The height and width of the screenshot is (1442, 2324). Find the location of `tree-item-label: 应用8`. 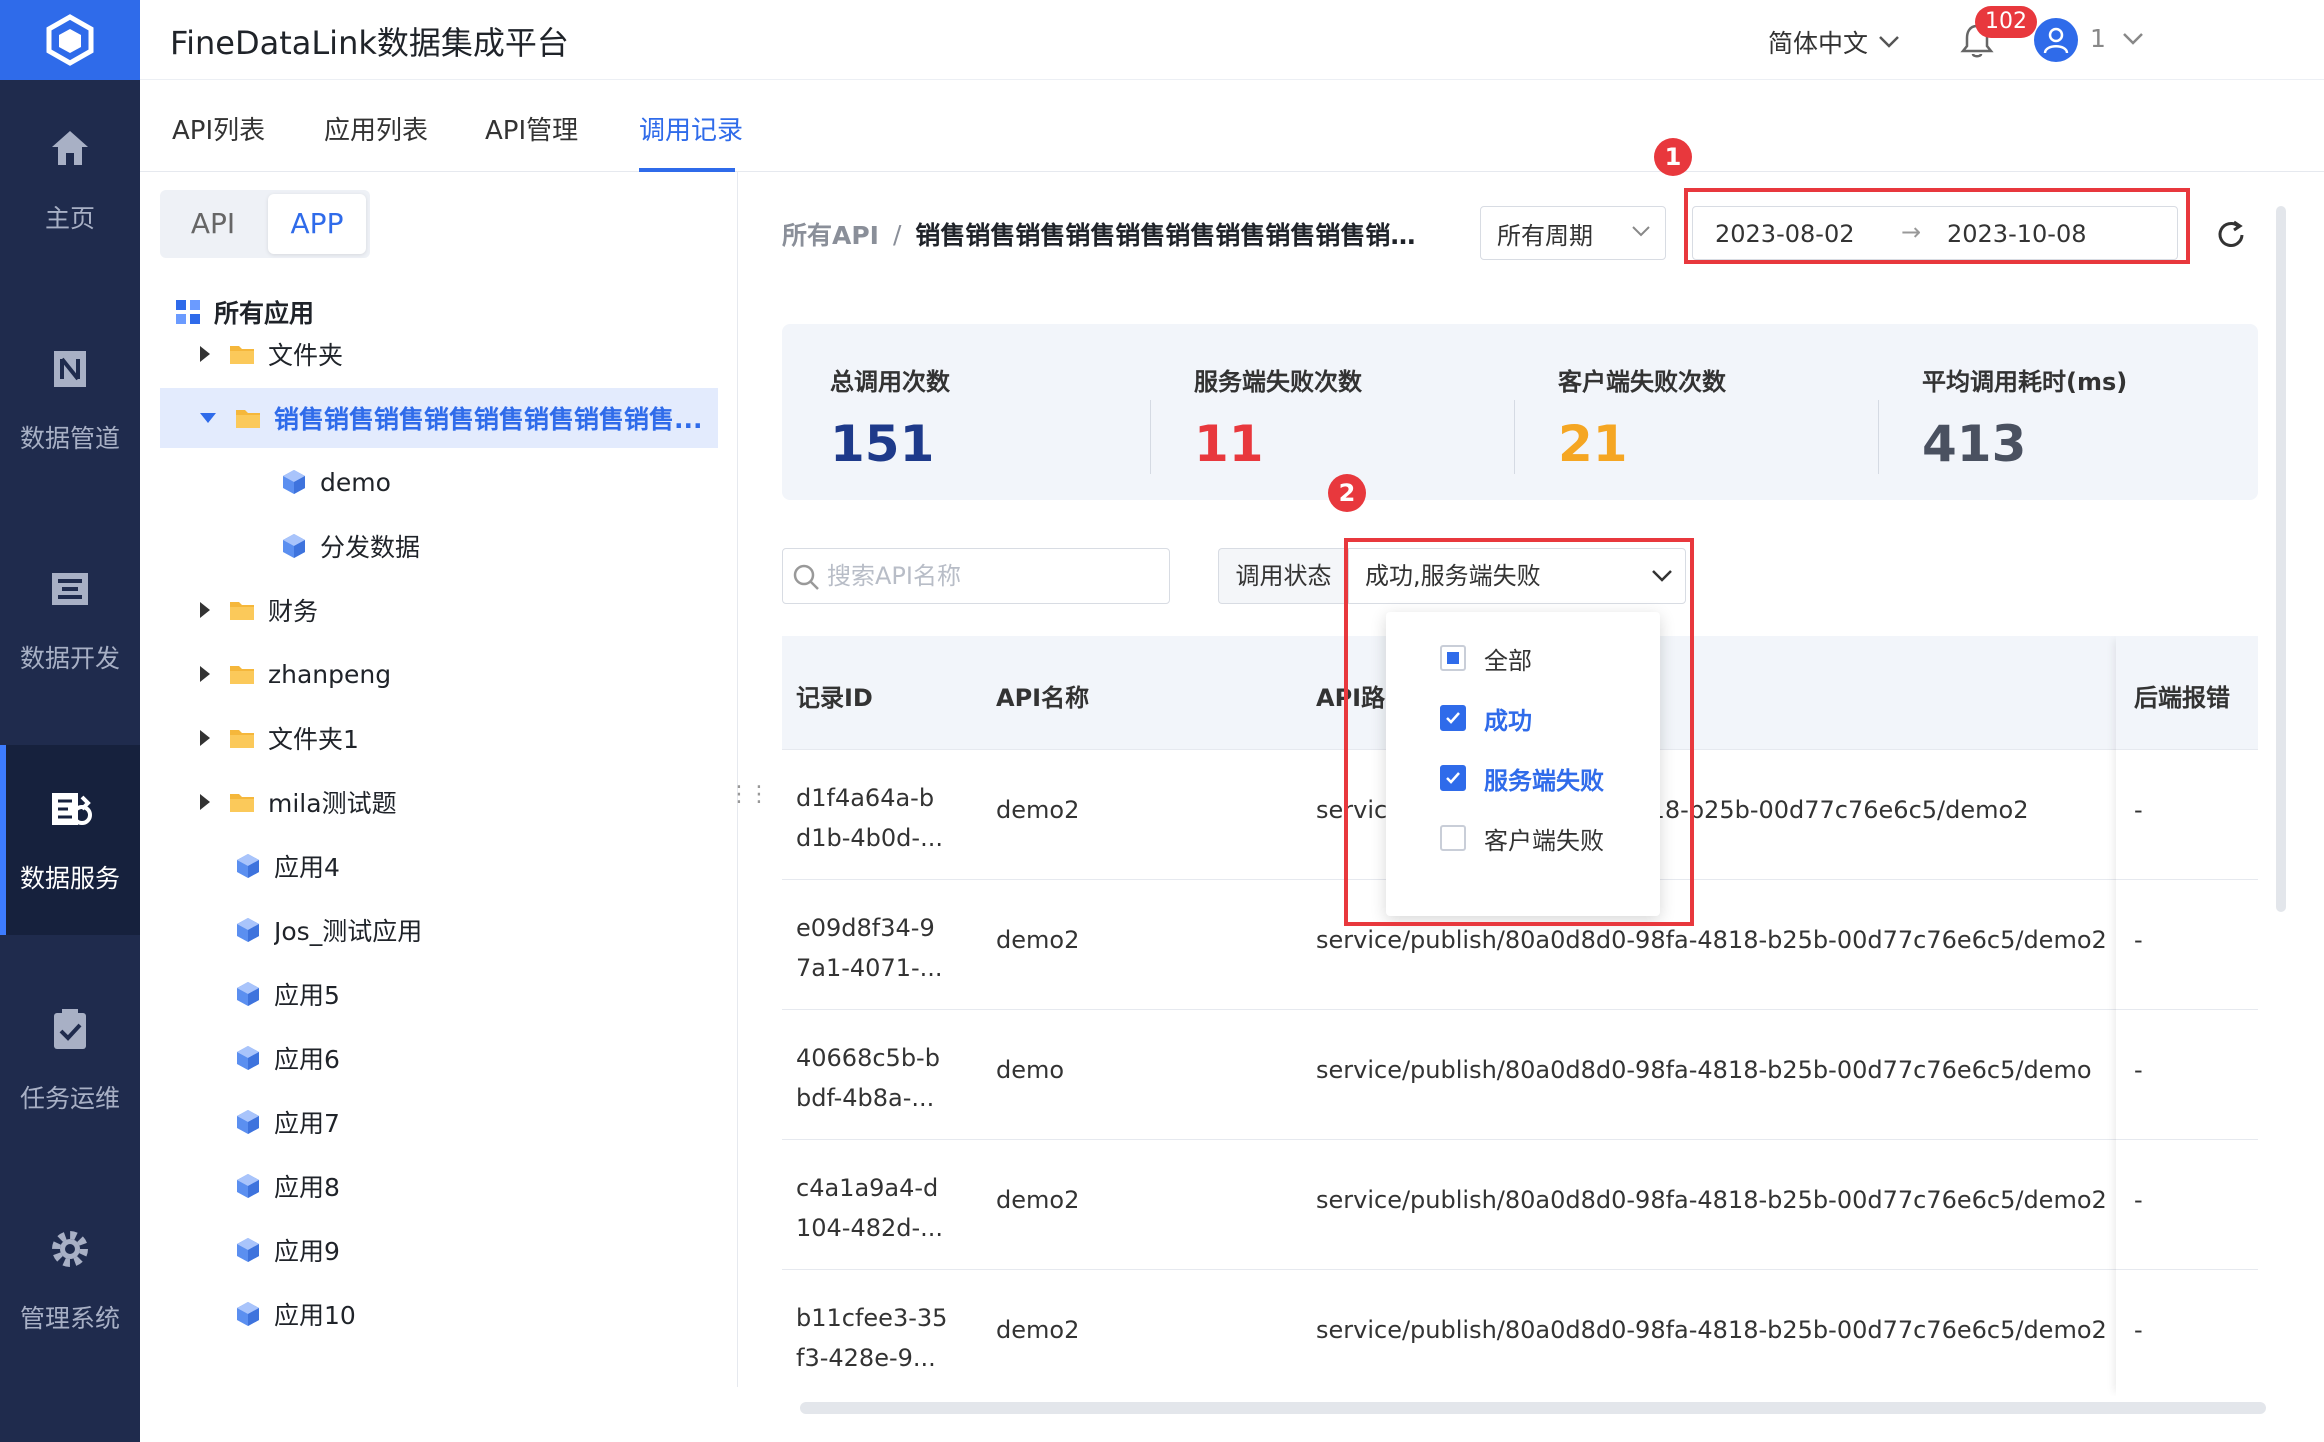

tree-item-label: 应用8 is located at coordinates (307, 1187).